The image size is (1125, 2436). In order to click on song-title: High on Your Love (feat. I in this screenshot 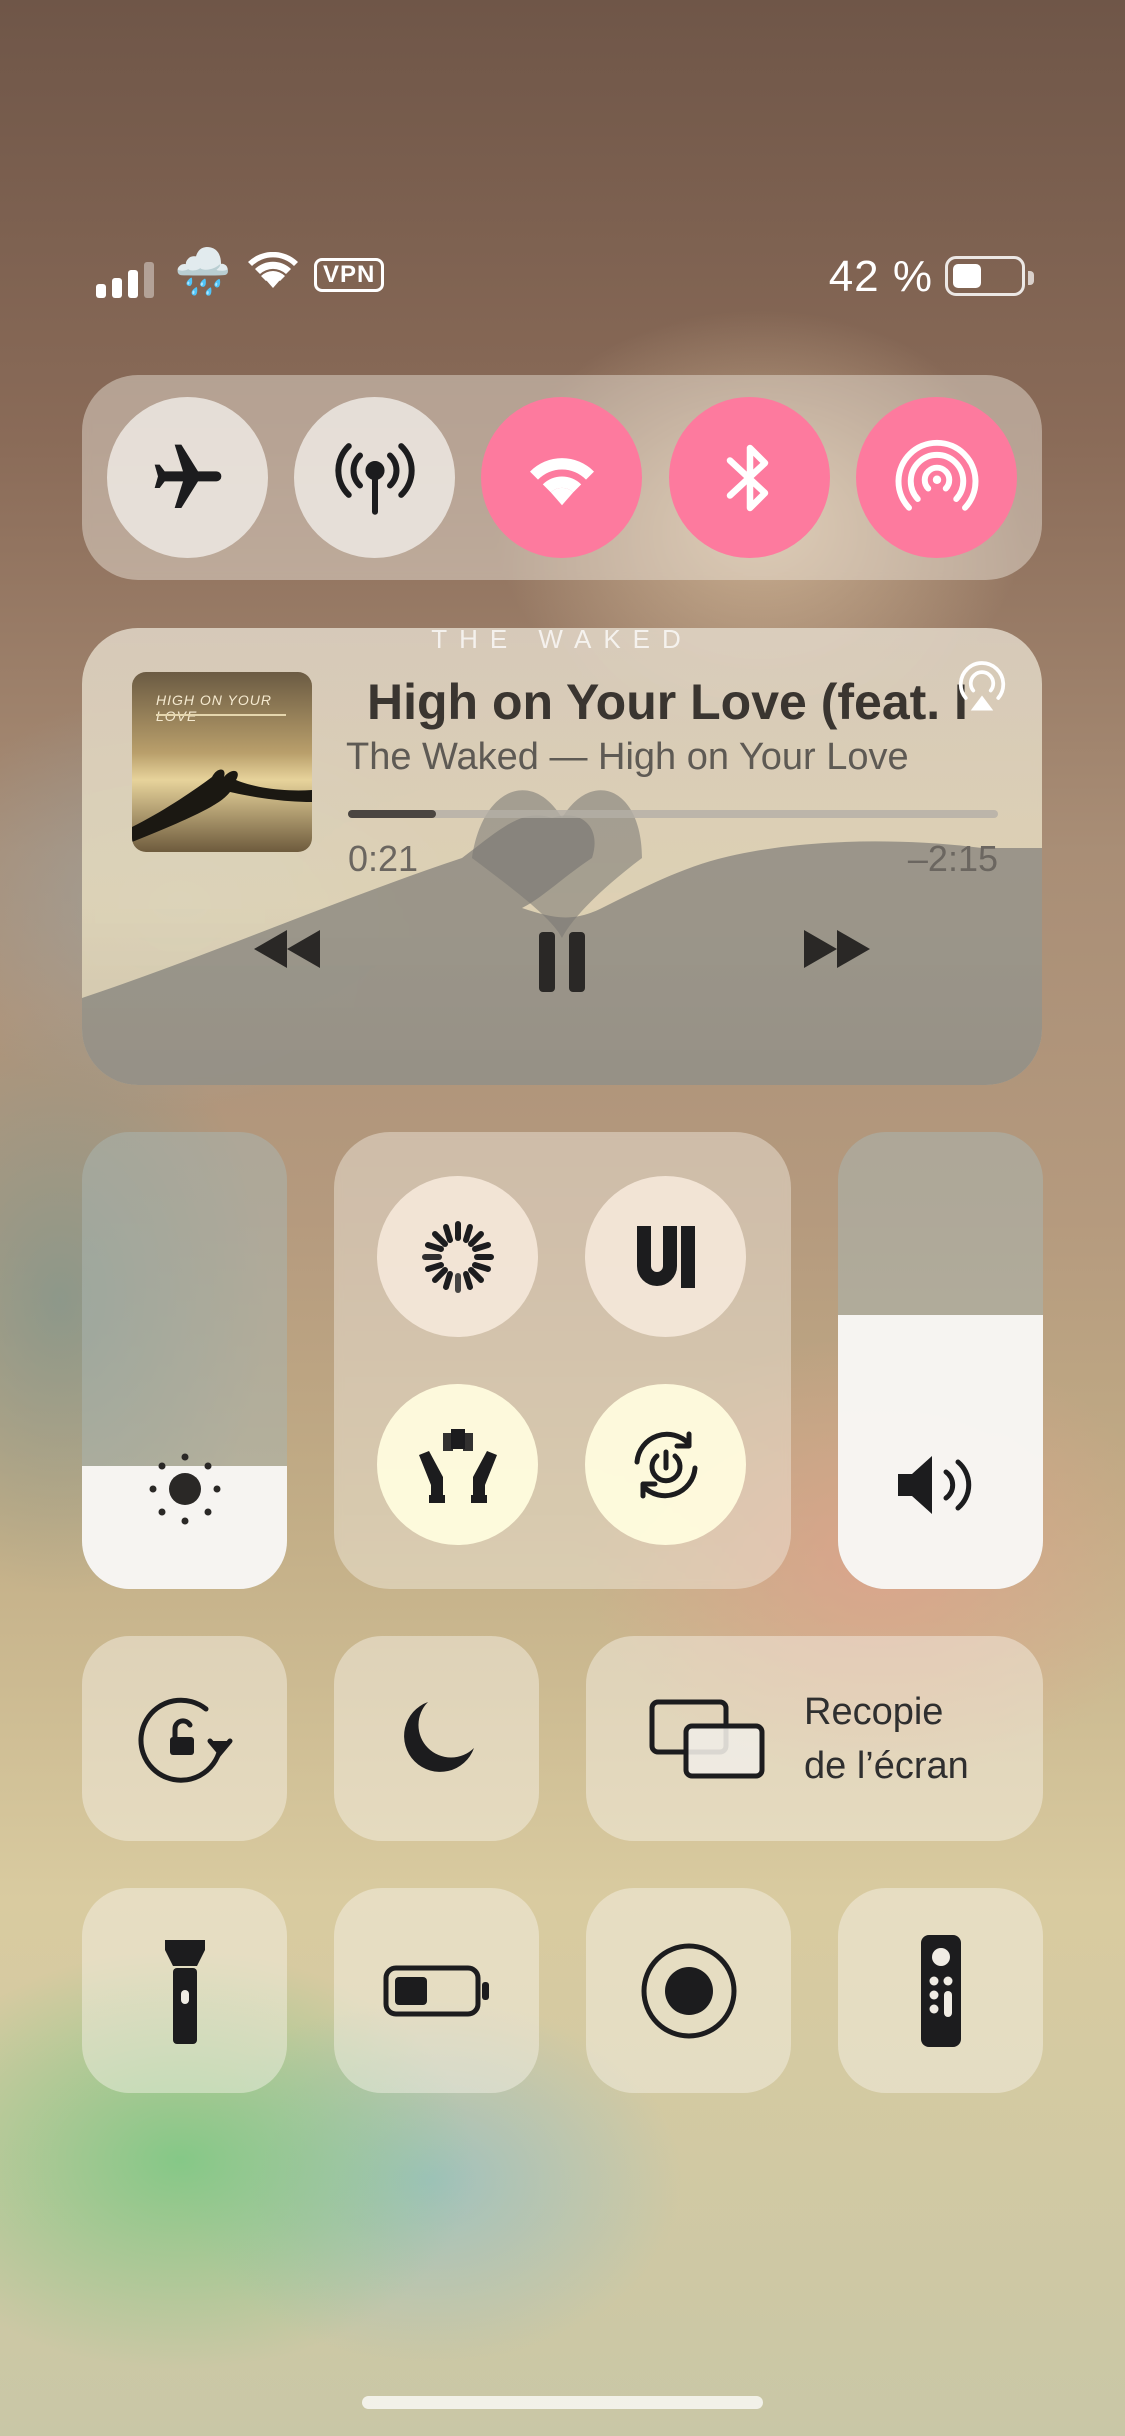, I will do `click(667, 702)`.